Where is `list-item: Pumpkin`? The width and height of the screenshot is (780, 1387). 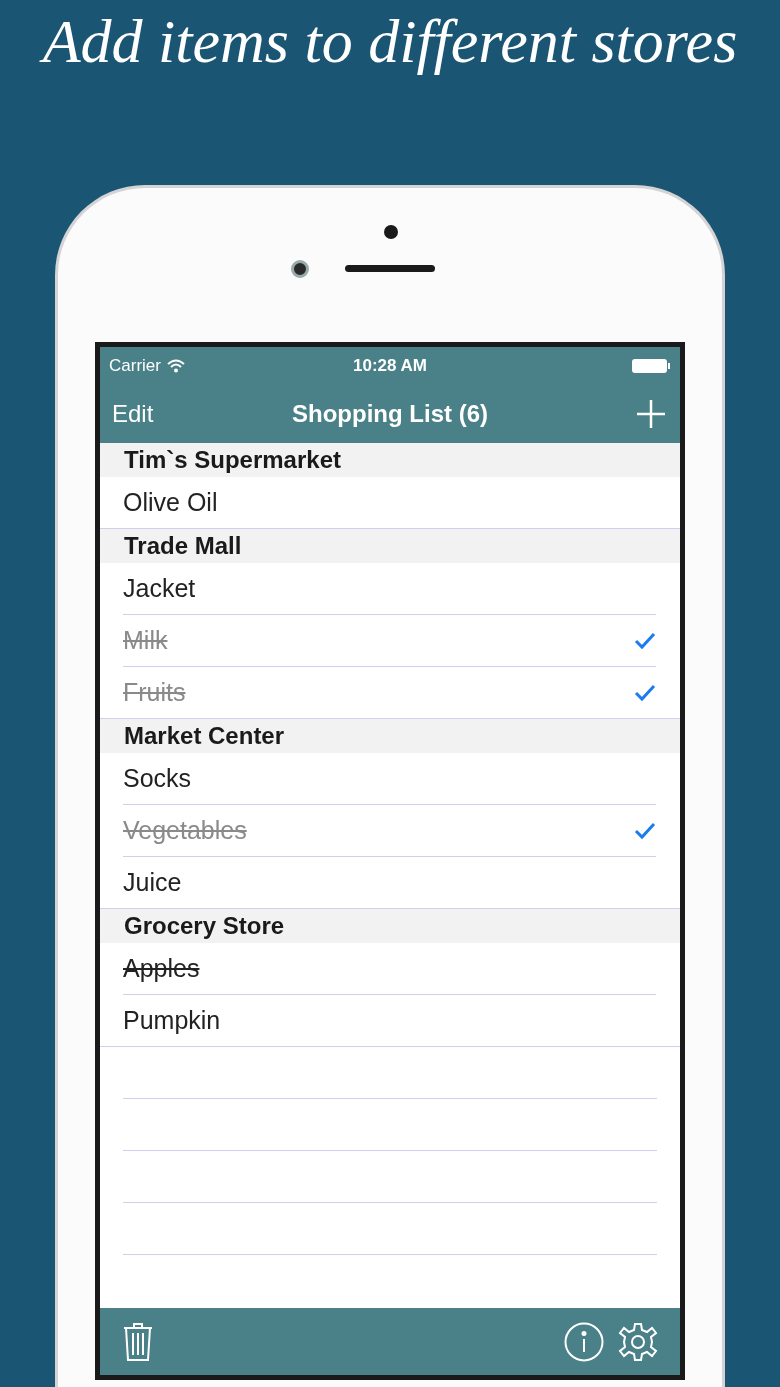
list-item: Pumpkin is located at coordinates (389, 1020).